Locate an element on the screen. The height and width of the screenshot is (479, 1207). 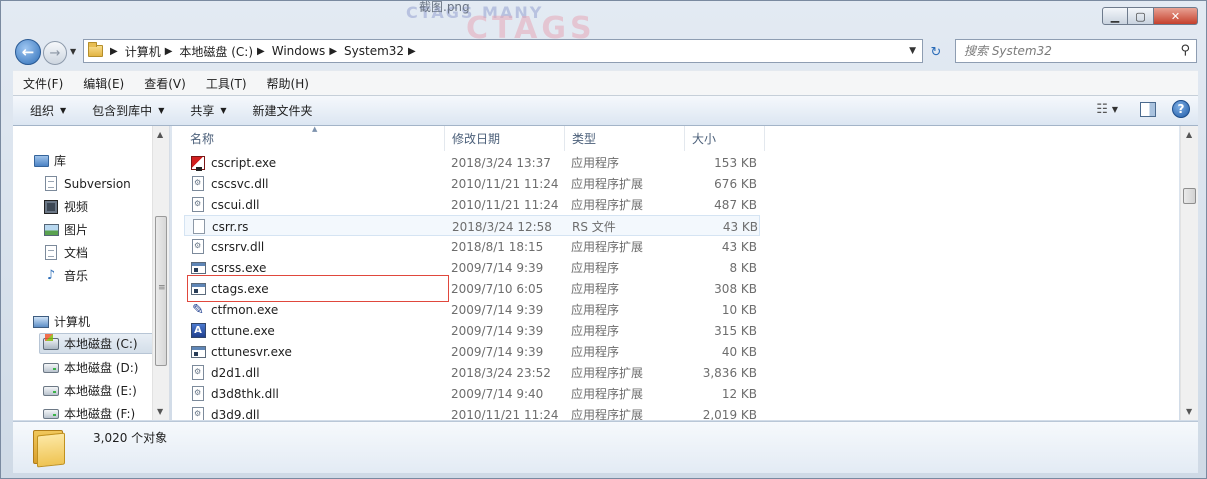
file-name: cscript.exe is located at coordinates (244, 162).